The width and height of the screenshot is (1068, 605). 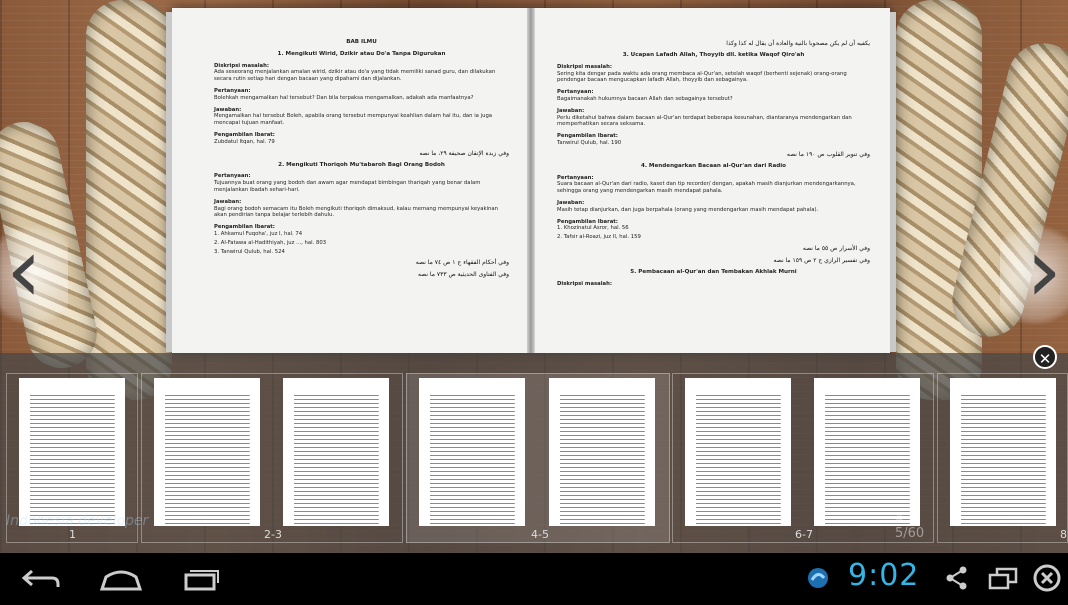 I want to click on close-thumbnails-button: ✕, so click(x=1045, y=357).